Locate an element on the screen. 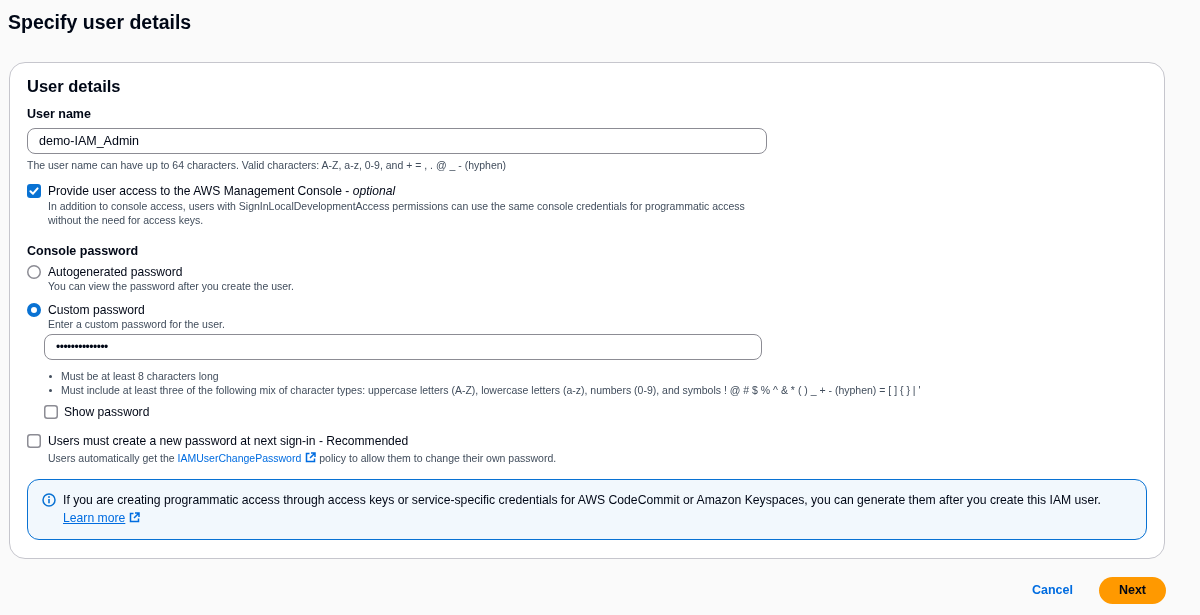 The width and height of the screenshot is (1200, 615). link-button: Cancel is located at coordinates (1052, 590).